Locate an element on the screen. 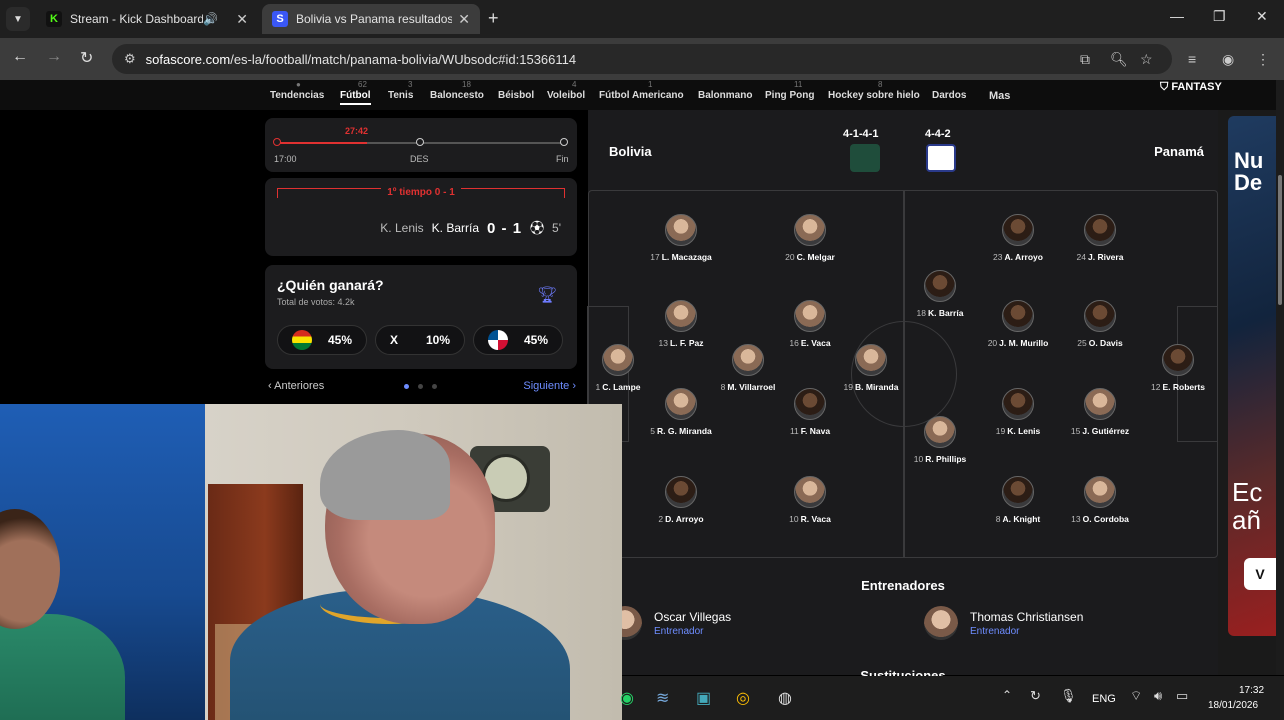  sport-beisbol: Béisbol is located at coordinates (516, 95).